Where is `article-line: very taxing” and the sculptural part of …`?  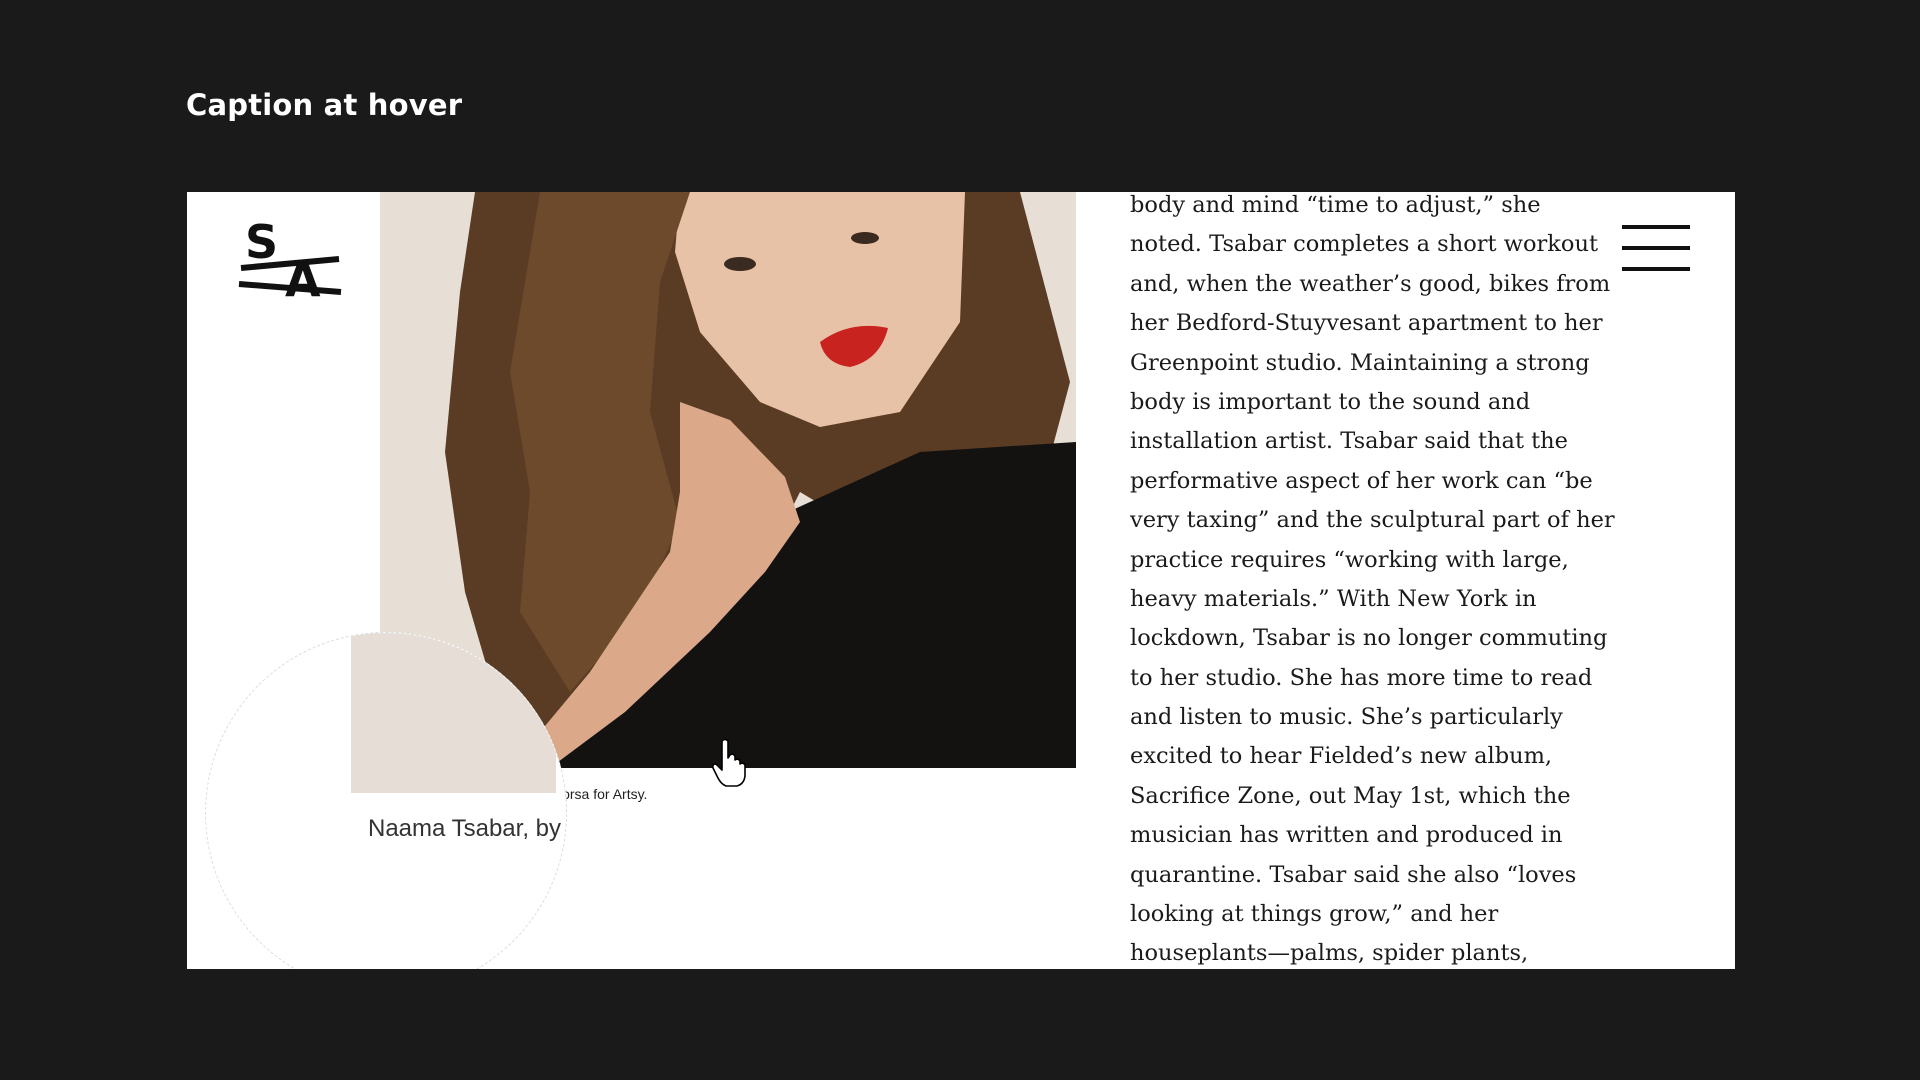 article-line: very taxing” and the sculptural part of … is located at coordinates (1372, 520).